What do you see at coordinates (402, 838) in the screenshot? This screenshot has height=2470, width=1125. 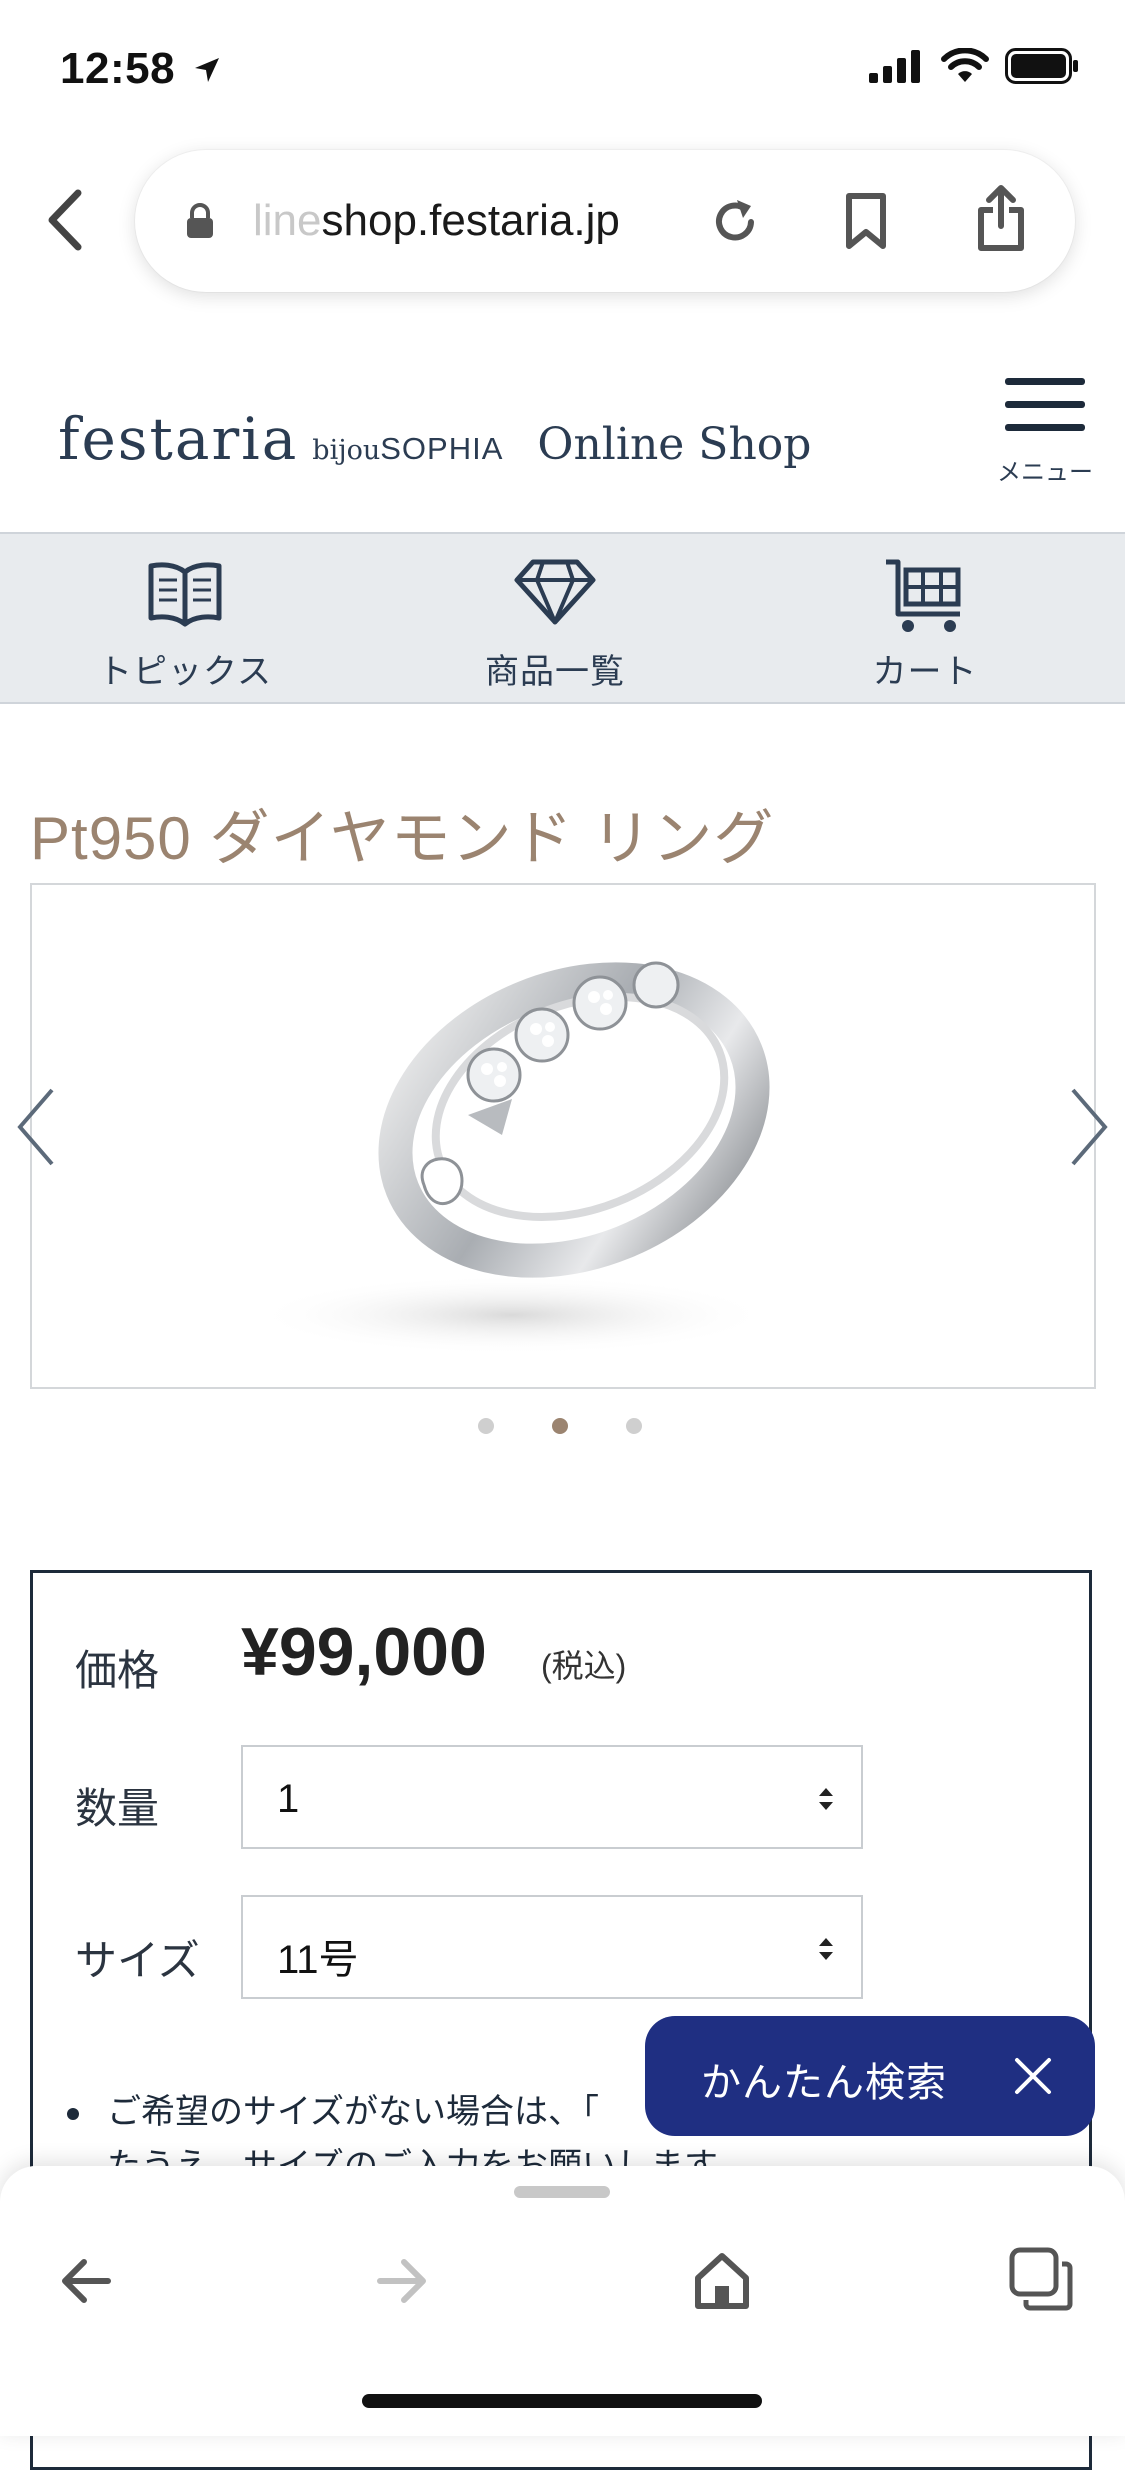 I see `product-title: Pt950 ダイヤモンド リング` at bounding box center [402, 838].